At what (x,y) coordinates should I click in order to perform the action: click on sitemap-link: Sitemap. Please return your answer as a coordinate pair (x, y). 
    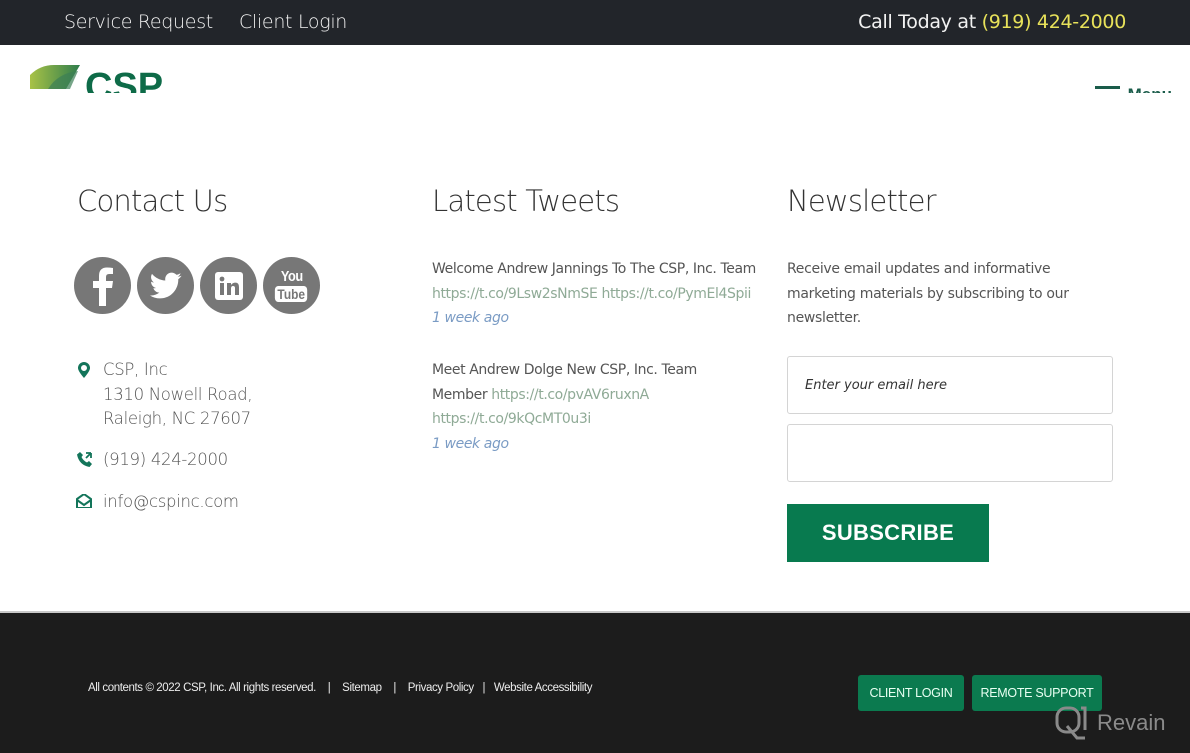
    Looking at the image, I should click on (362, 688).